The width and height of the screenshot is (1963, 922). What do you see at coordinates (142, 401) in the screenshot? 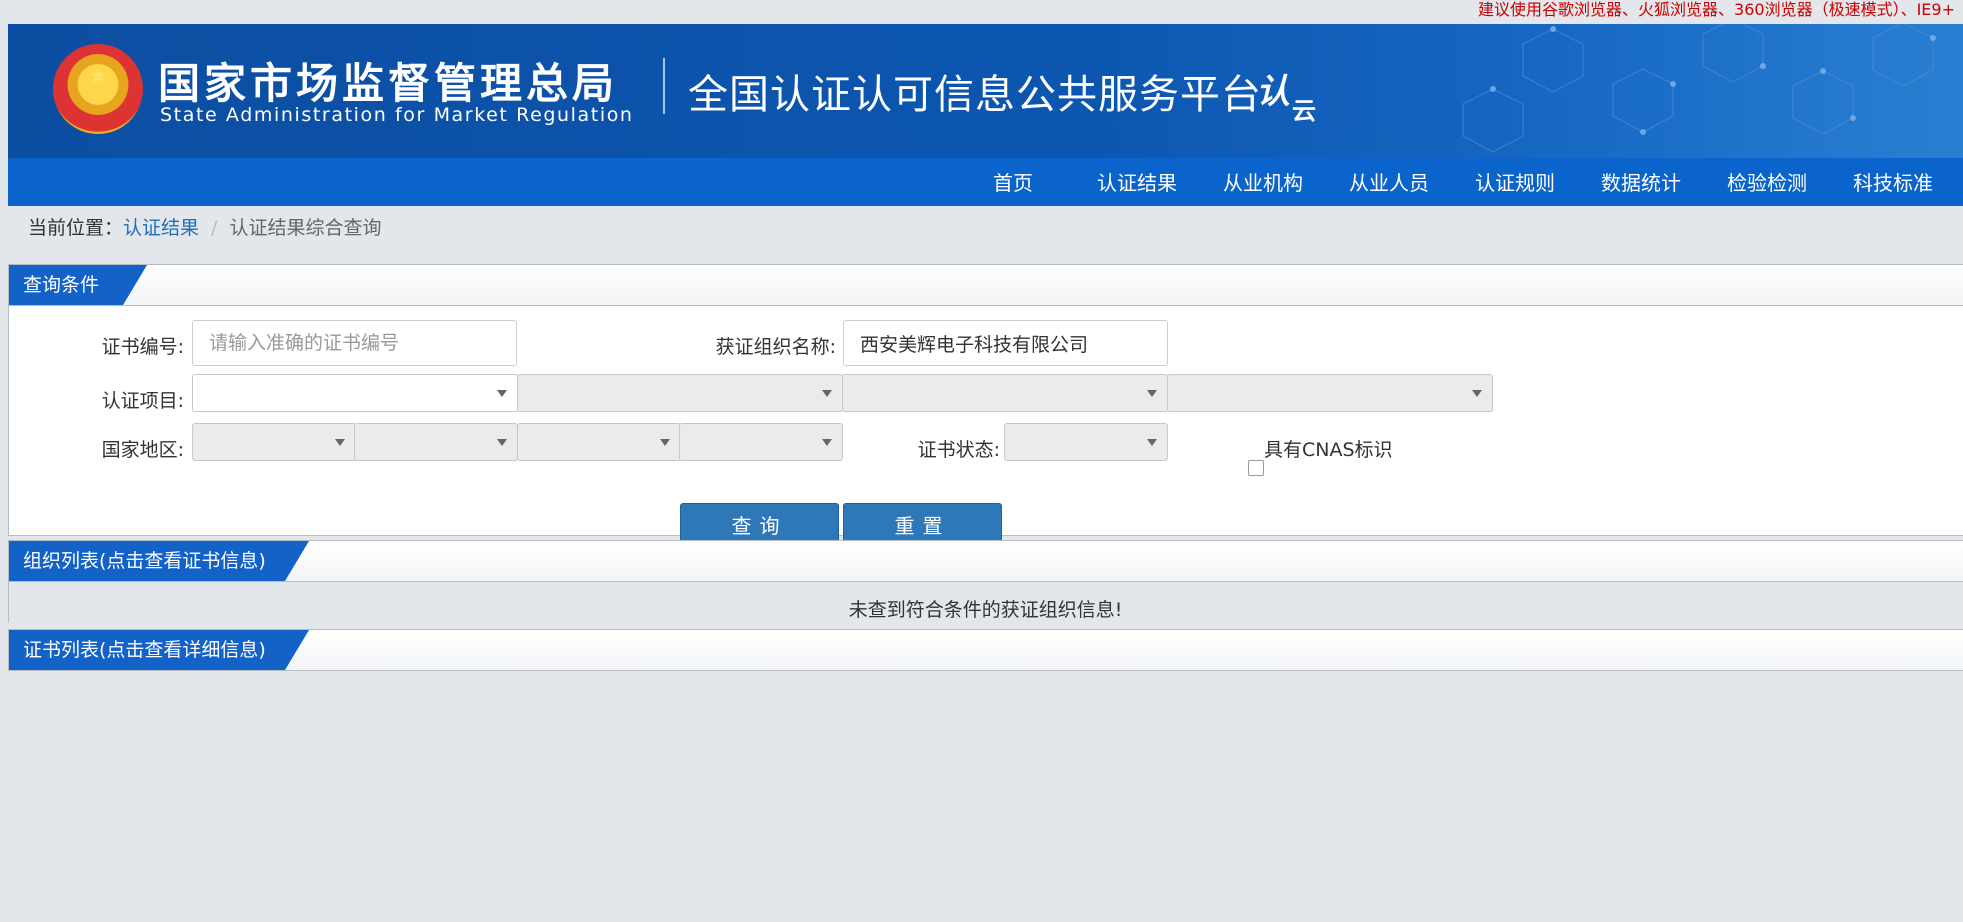
I see `project-label: 认证项目:` at bounding box center [142, 401].